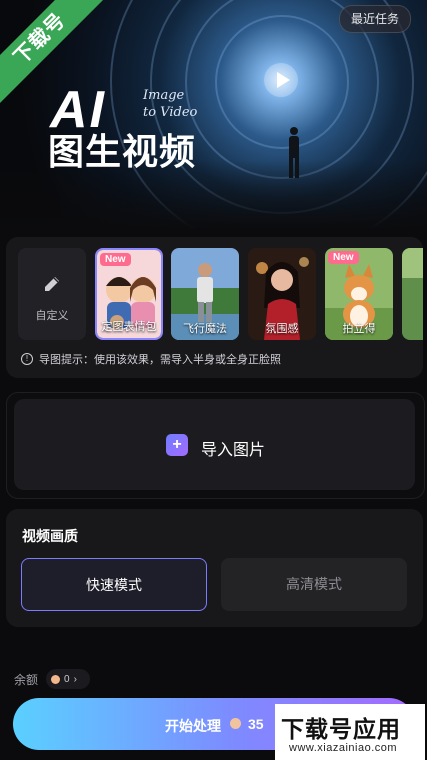 This screenshot has width=427, height=760. Describe the element at coordinates (256, 724) in the screenshot. I see `start-cost: 35` at that location.